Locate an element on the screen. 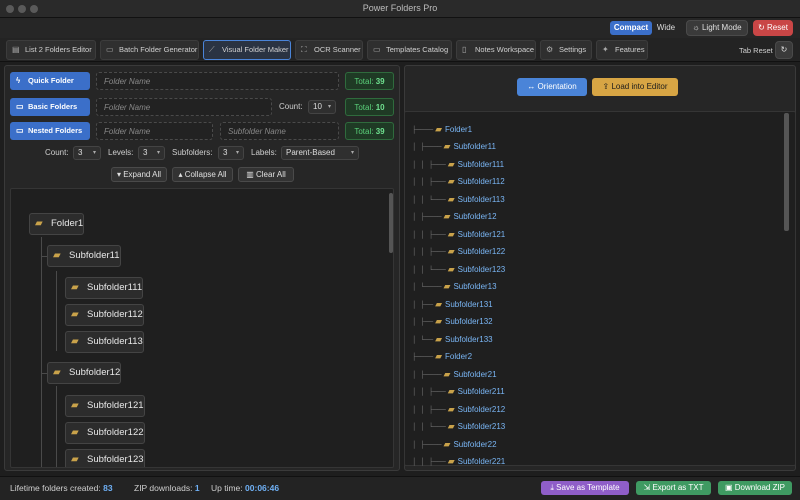 Image resolution: width=800 pixels, height=500 pixels. labels-select: Parent-Based ▾ is located at coordinates (320, 153).